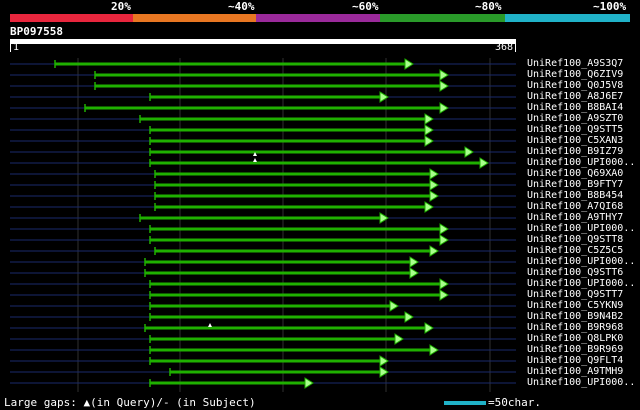 This screenshot has height=410, width=640. What do you see at coordinates (575, 239) in the screenshot?
I see `hit-label: UniRef100_Q9STT8` at bounding box center [575, 239].